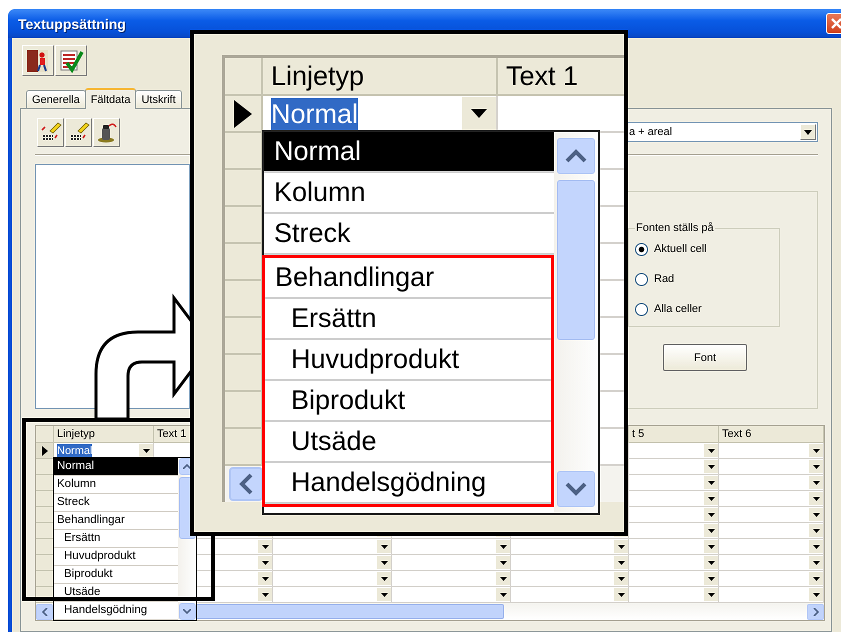  What do you see at coordinates (110, 98) in the screenshot?
I see `tab: Fältdata` at bounding box center [110, 98].